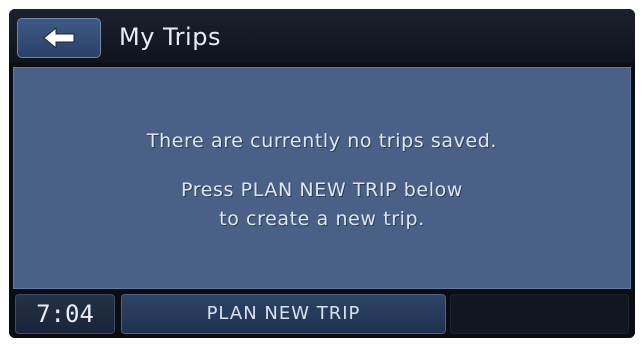 Image resolution: width=644 pixels, height=347 pixels. What do you see at coordinates (283, 314) in the screenshot?
I see `plan-new-trip-button: PLAN NEW TRIP` at bounding box center [283, 314].